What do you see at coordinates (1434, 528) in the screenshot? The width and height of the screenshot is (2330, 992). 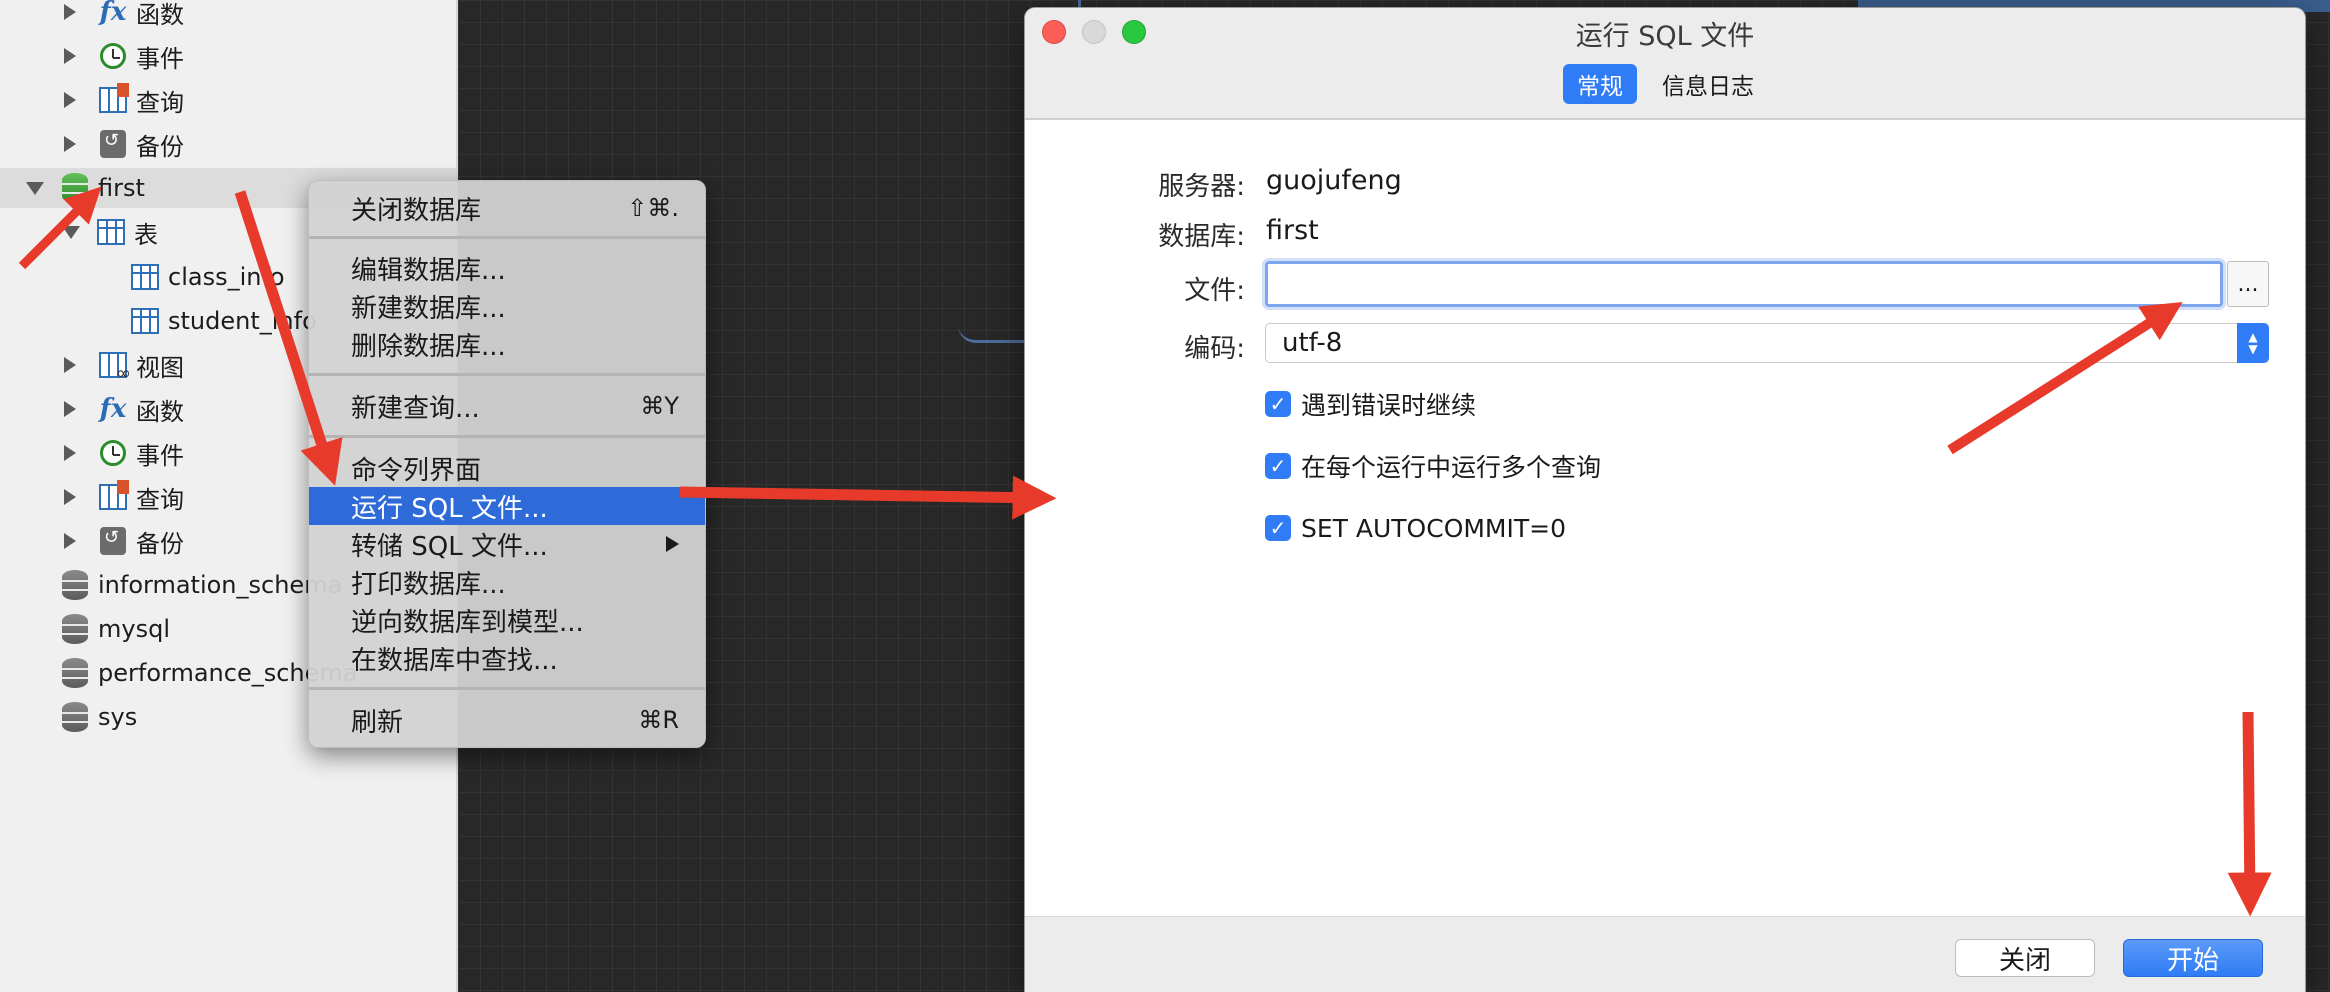 I see `option-label: SET AUTOCOMMIT=0` at bounding box center [1434, 528].